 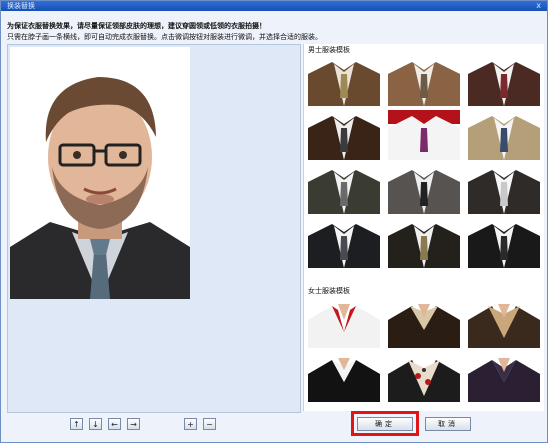 I want to click on move-down-button: ↓, so click(x=95, y=424).